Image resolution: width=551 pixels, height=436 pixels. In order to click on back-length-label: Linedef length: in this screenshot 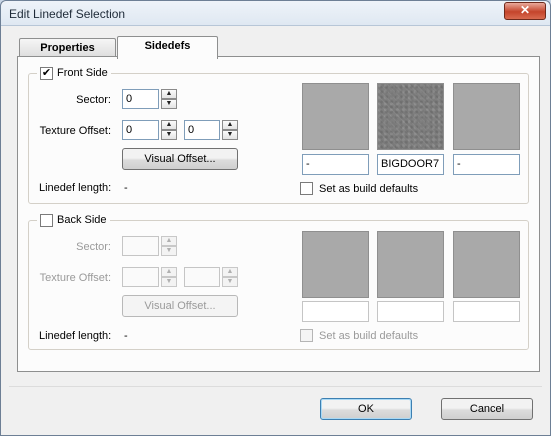, I will do `click(75, 336)`.